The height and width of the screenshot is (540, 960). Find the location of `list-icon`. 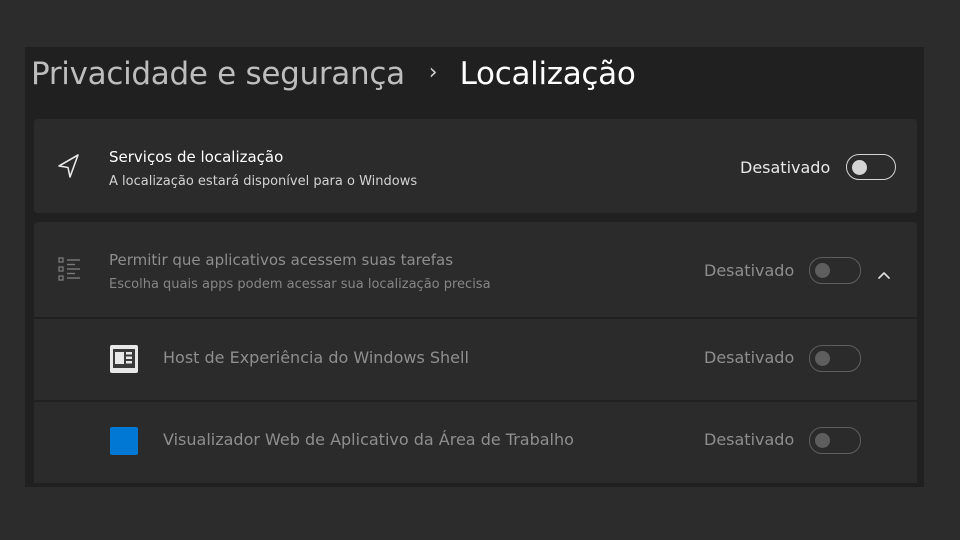

list-icon is located at coordinates (70, 271).